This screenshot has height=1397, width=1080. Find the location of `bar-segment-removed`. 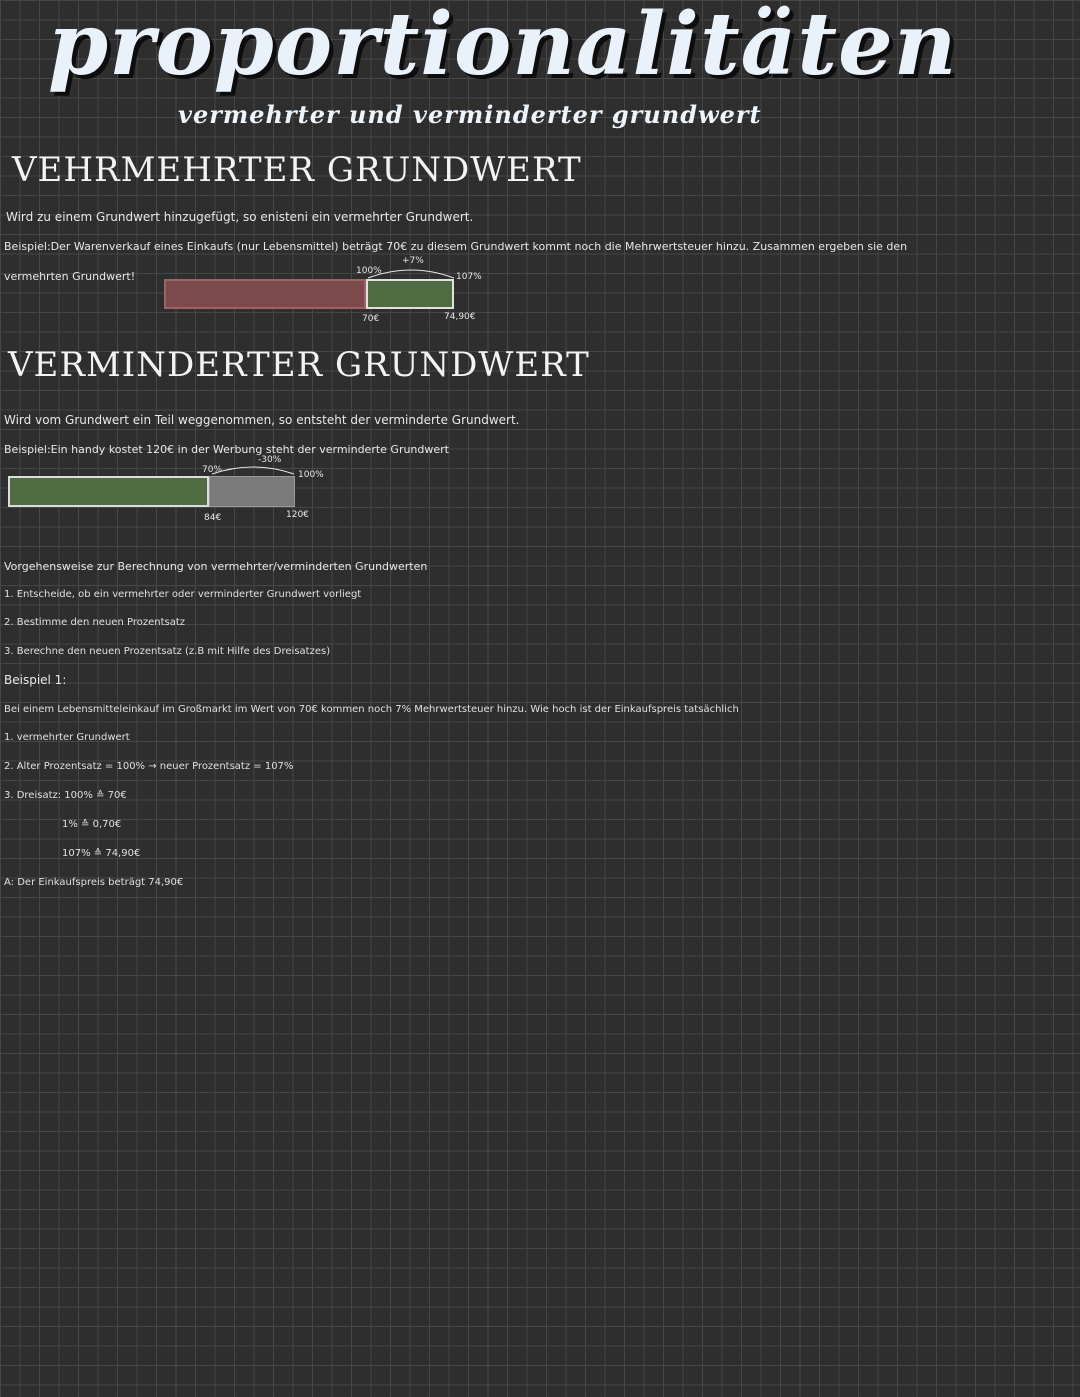

bar-segment-removed is located at coordinates (252, 491).